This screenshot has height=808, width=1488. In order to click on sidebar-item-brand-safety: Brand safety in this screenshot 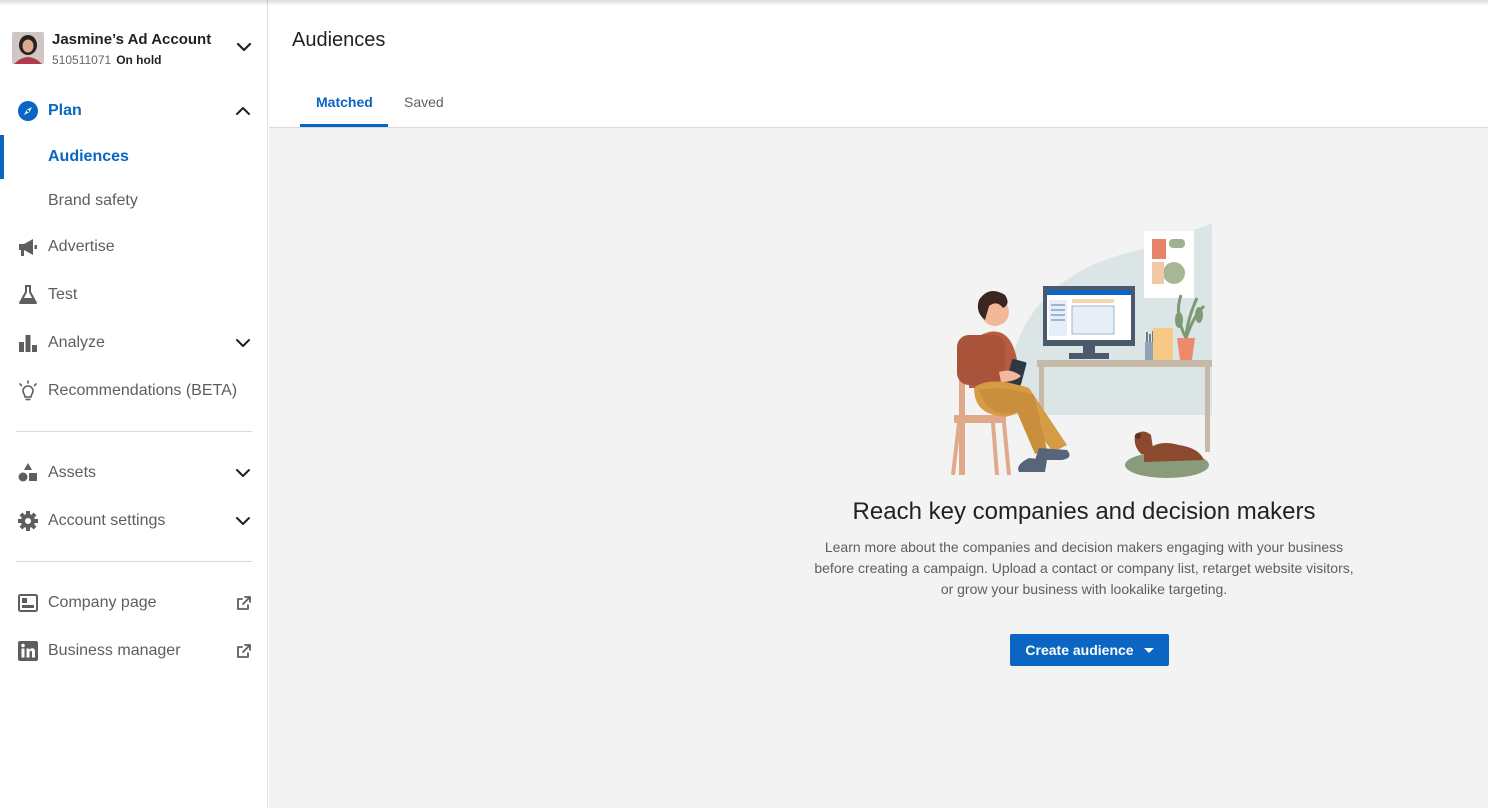, I will do `click(134, 201)`.